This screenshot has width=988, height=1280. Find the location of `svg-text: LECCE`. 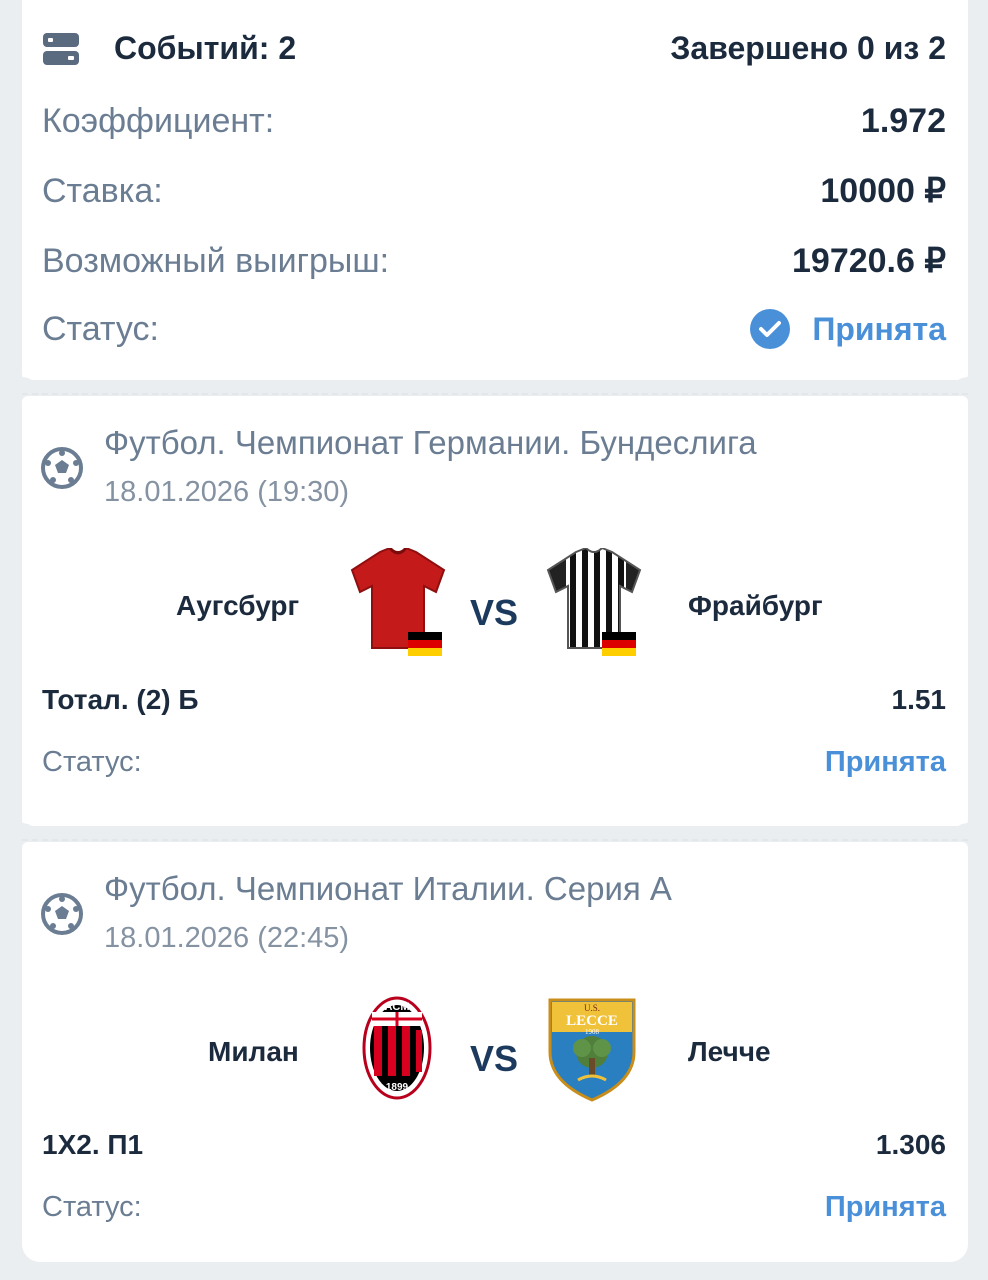

svg-text: LECCE is located at coordinates (592, 1021).